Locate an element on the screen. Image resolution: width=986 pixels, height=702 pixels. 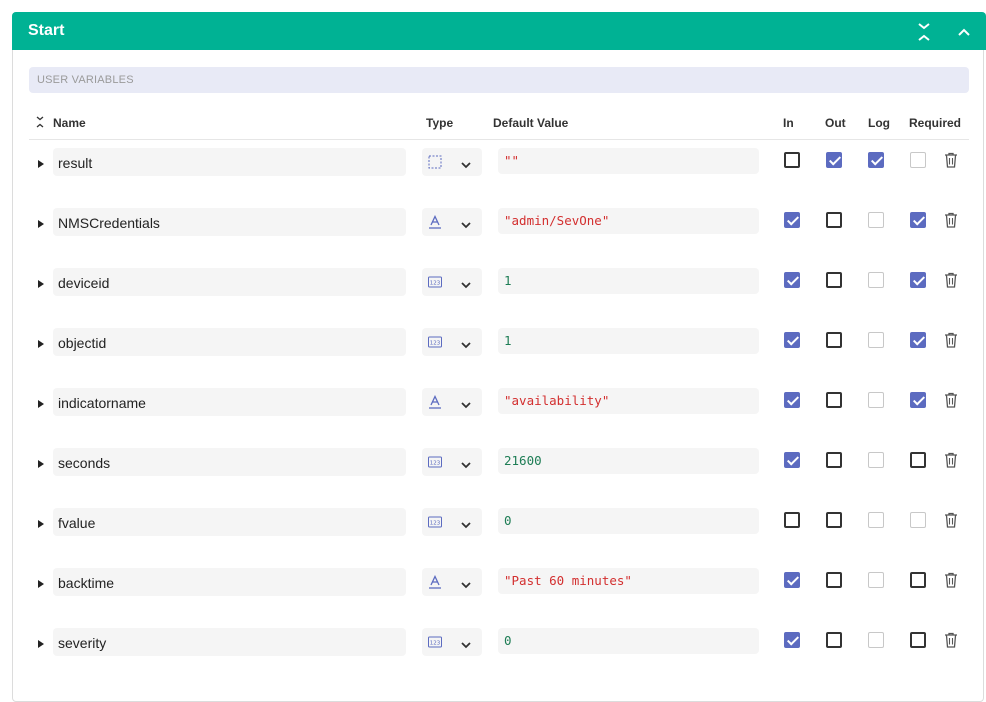
variable-name-field: severity is located at coordinates (229, 642).